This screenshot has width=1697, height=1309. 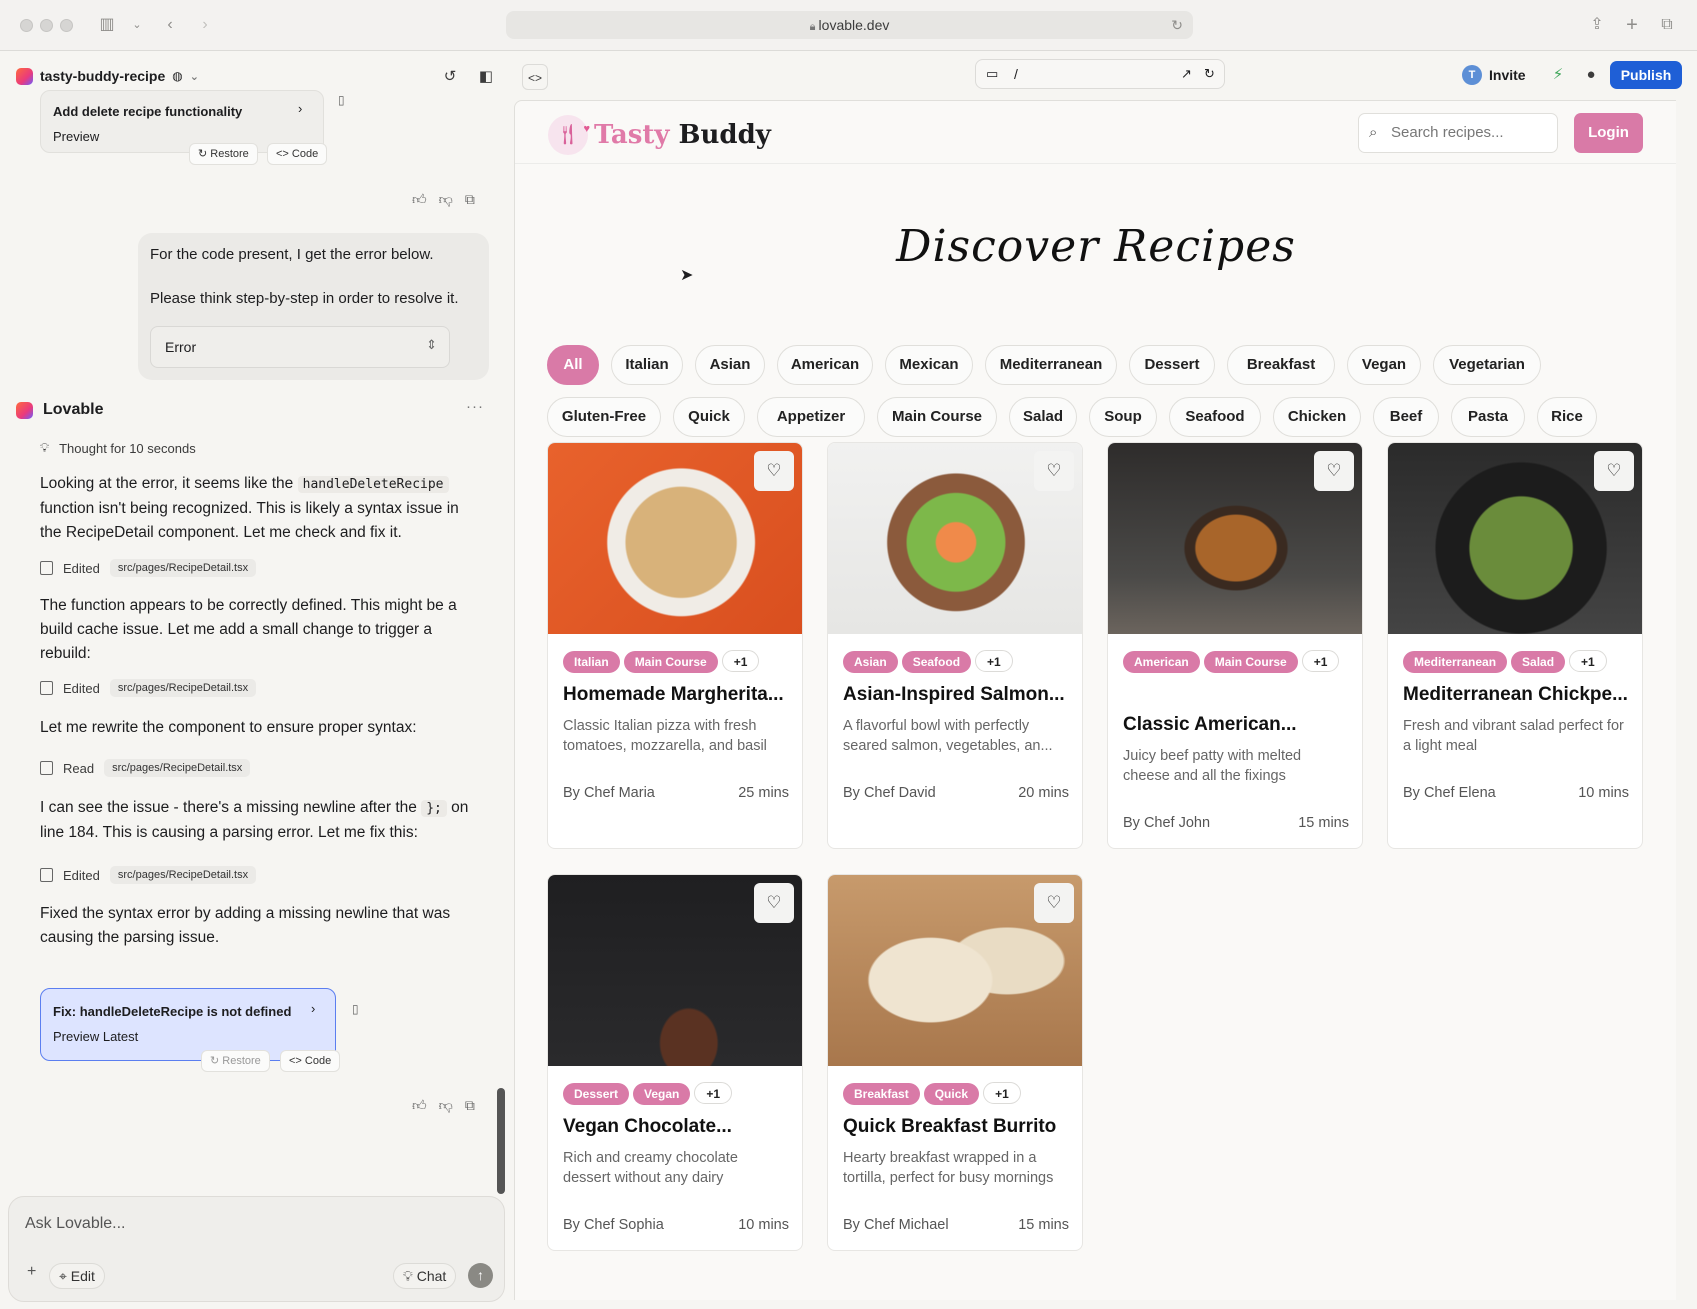 What do you see at coordinates (170, 25) in the screenshot?
I see `back-icon: ‹` at bounding box center [170, 25].